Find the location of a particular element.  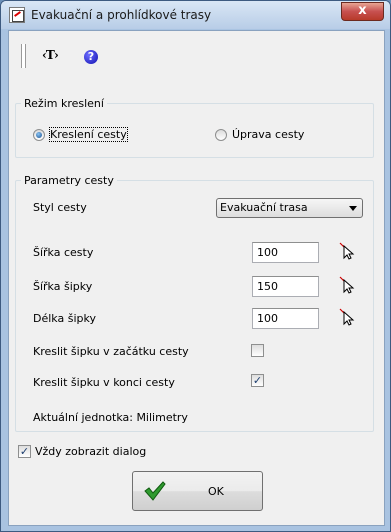

path-style-select: Evakuační trasa is located at coordinates (289, 208).